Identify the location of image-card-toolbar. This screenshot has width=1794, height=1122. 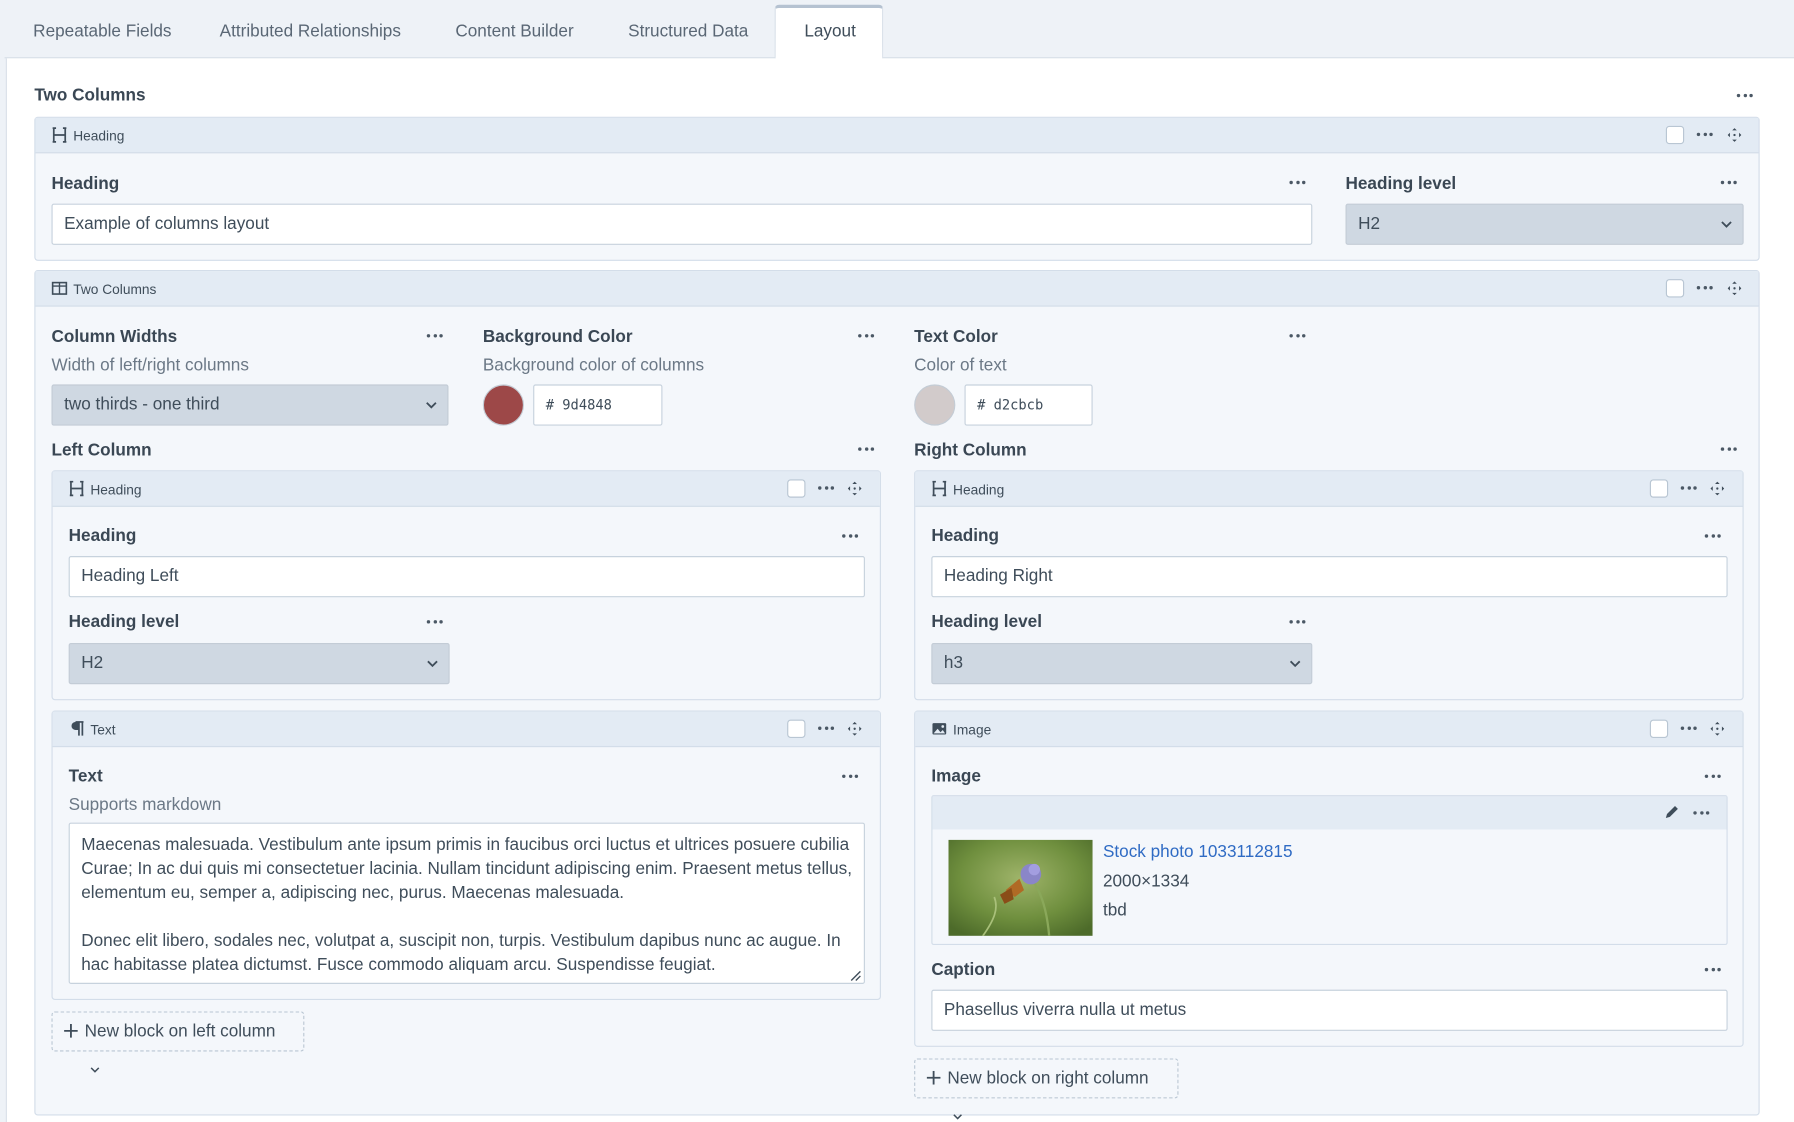
(1329, 813).